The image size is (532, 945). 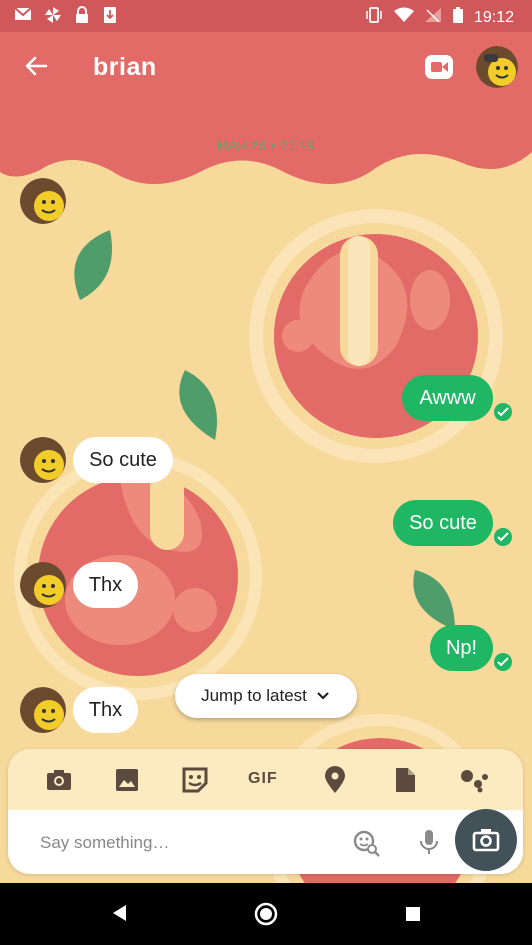 What do you see at coordinates (266, 16) in the screenshot?
I see `status-bar: 19:12` at bounding box center [266, 16].